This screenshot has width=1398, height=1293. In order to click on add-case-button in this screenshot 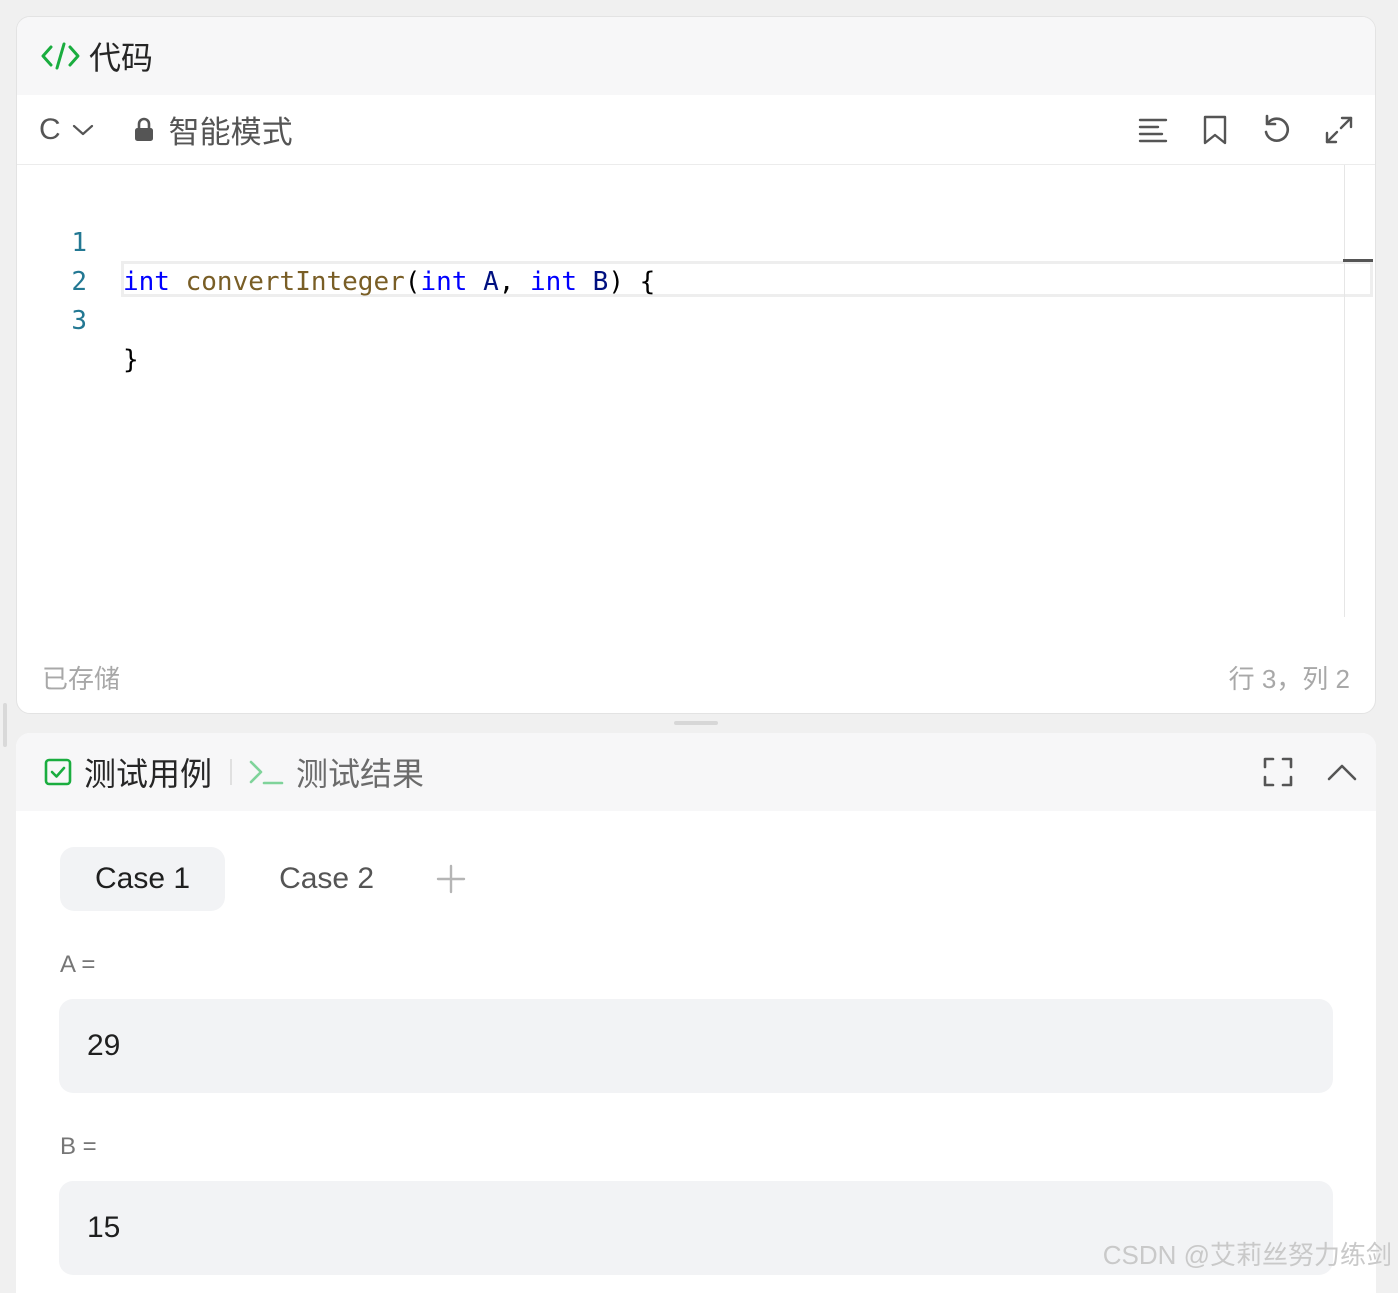, I will do `click(451, 879)`.